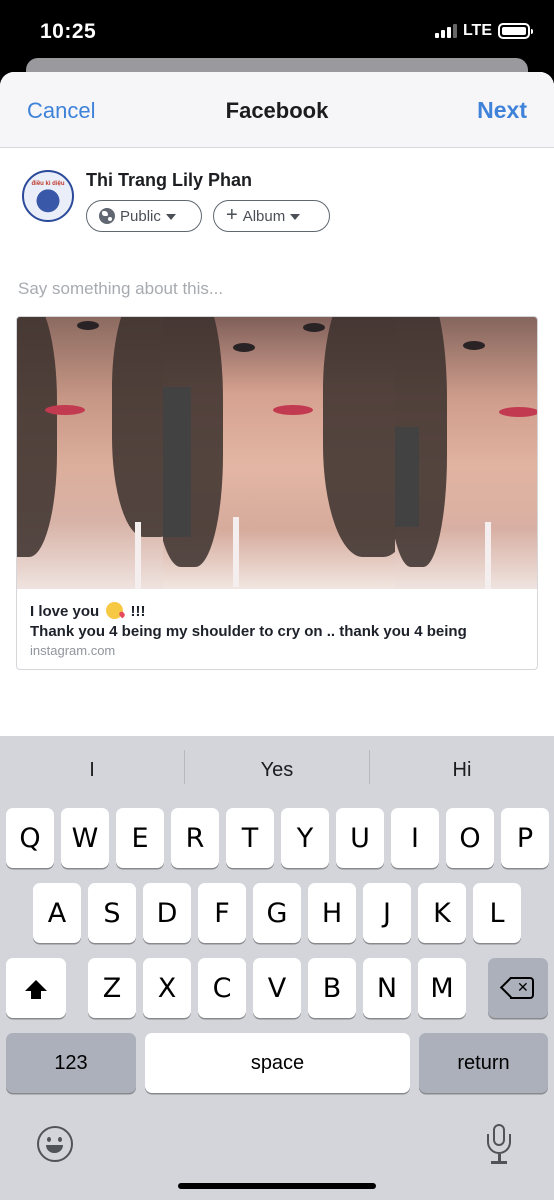 The height and width of the screenshot is (1200, 554). Describe the element at coordinates (502, 110) in the screenshot. I see `next-button: Next` at that location.